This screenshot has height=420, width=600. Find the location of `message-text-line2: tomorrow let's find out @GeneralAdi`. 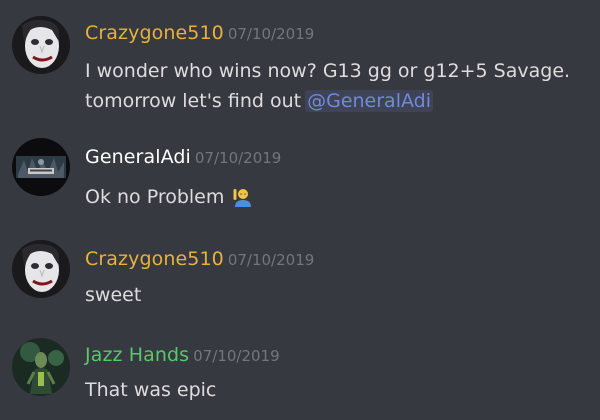

message-text-line2: tomorrow let's find out @GeneralAdi is located at coordinates (327, 101).